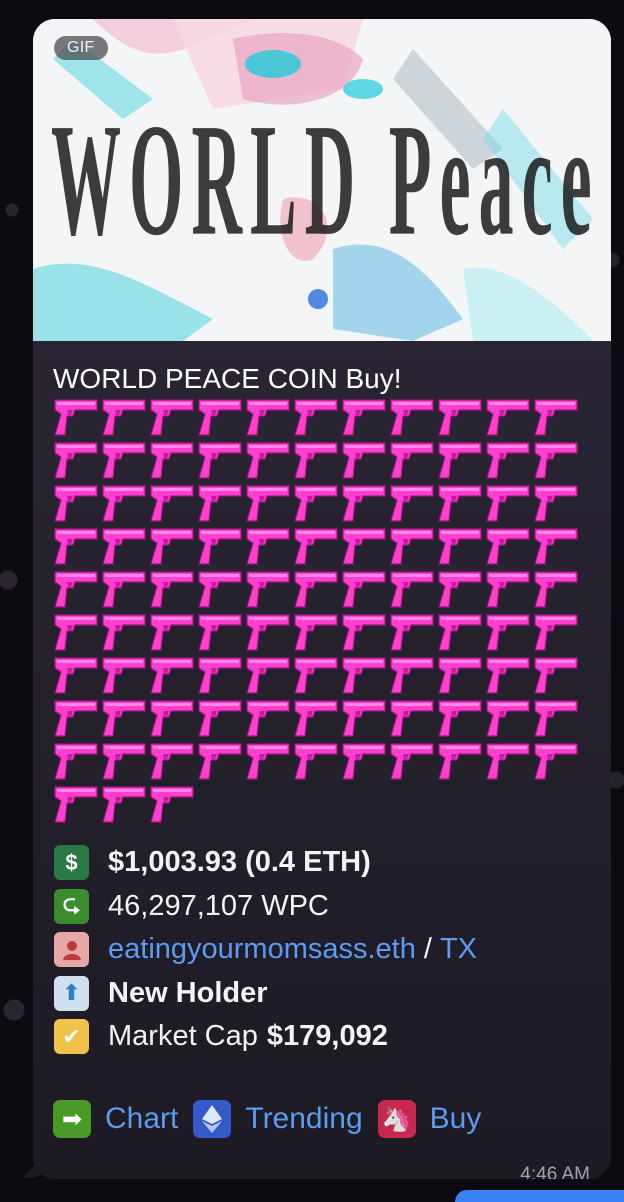 This screenshot has height=1202, width=624. I want to click on amount-text: $1,003.93 (0.4 ETH), so click(239, 862).